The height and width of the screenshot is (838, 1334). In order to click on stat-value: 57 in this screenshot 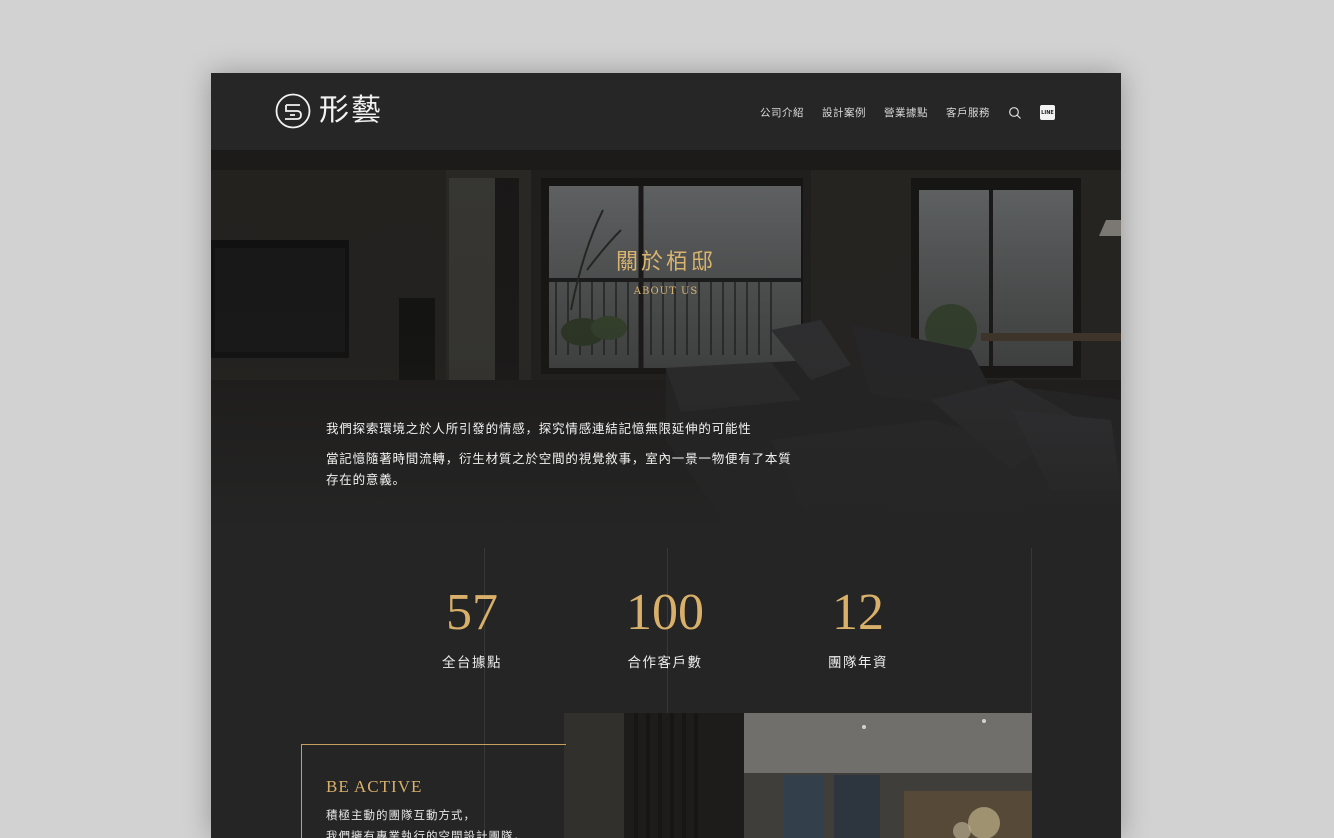, I will do `click(472, 612)`.